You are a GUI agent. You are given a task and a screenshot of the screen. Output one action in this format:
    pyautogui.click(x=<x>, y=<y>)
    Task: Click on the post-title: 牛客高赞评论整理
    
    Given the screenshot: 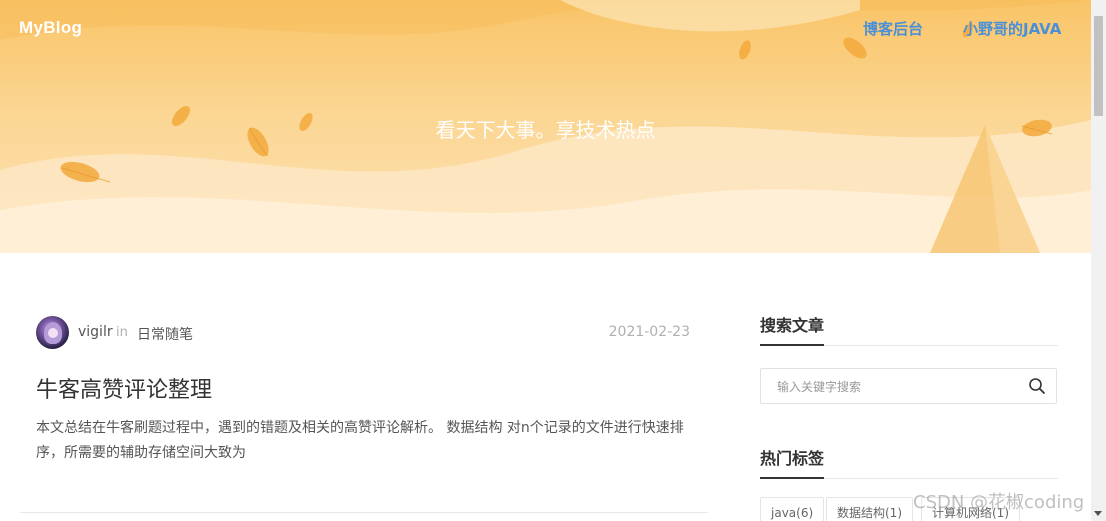 What is the action you would take?
    pyautogui.click(x=124, y=388)
    